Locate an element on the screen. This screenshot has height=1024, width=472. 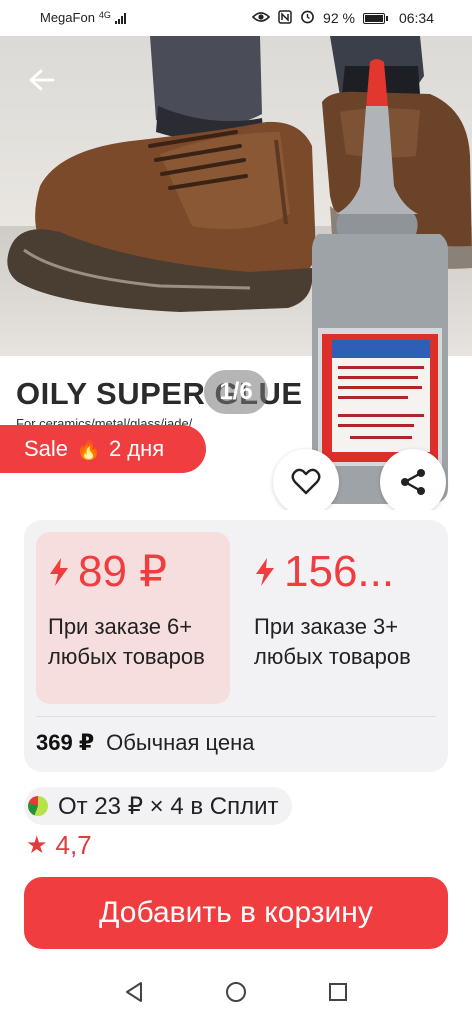
clock: 06:34 is located at coordinates (416, 18).